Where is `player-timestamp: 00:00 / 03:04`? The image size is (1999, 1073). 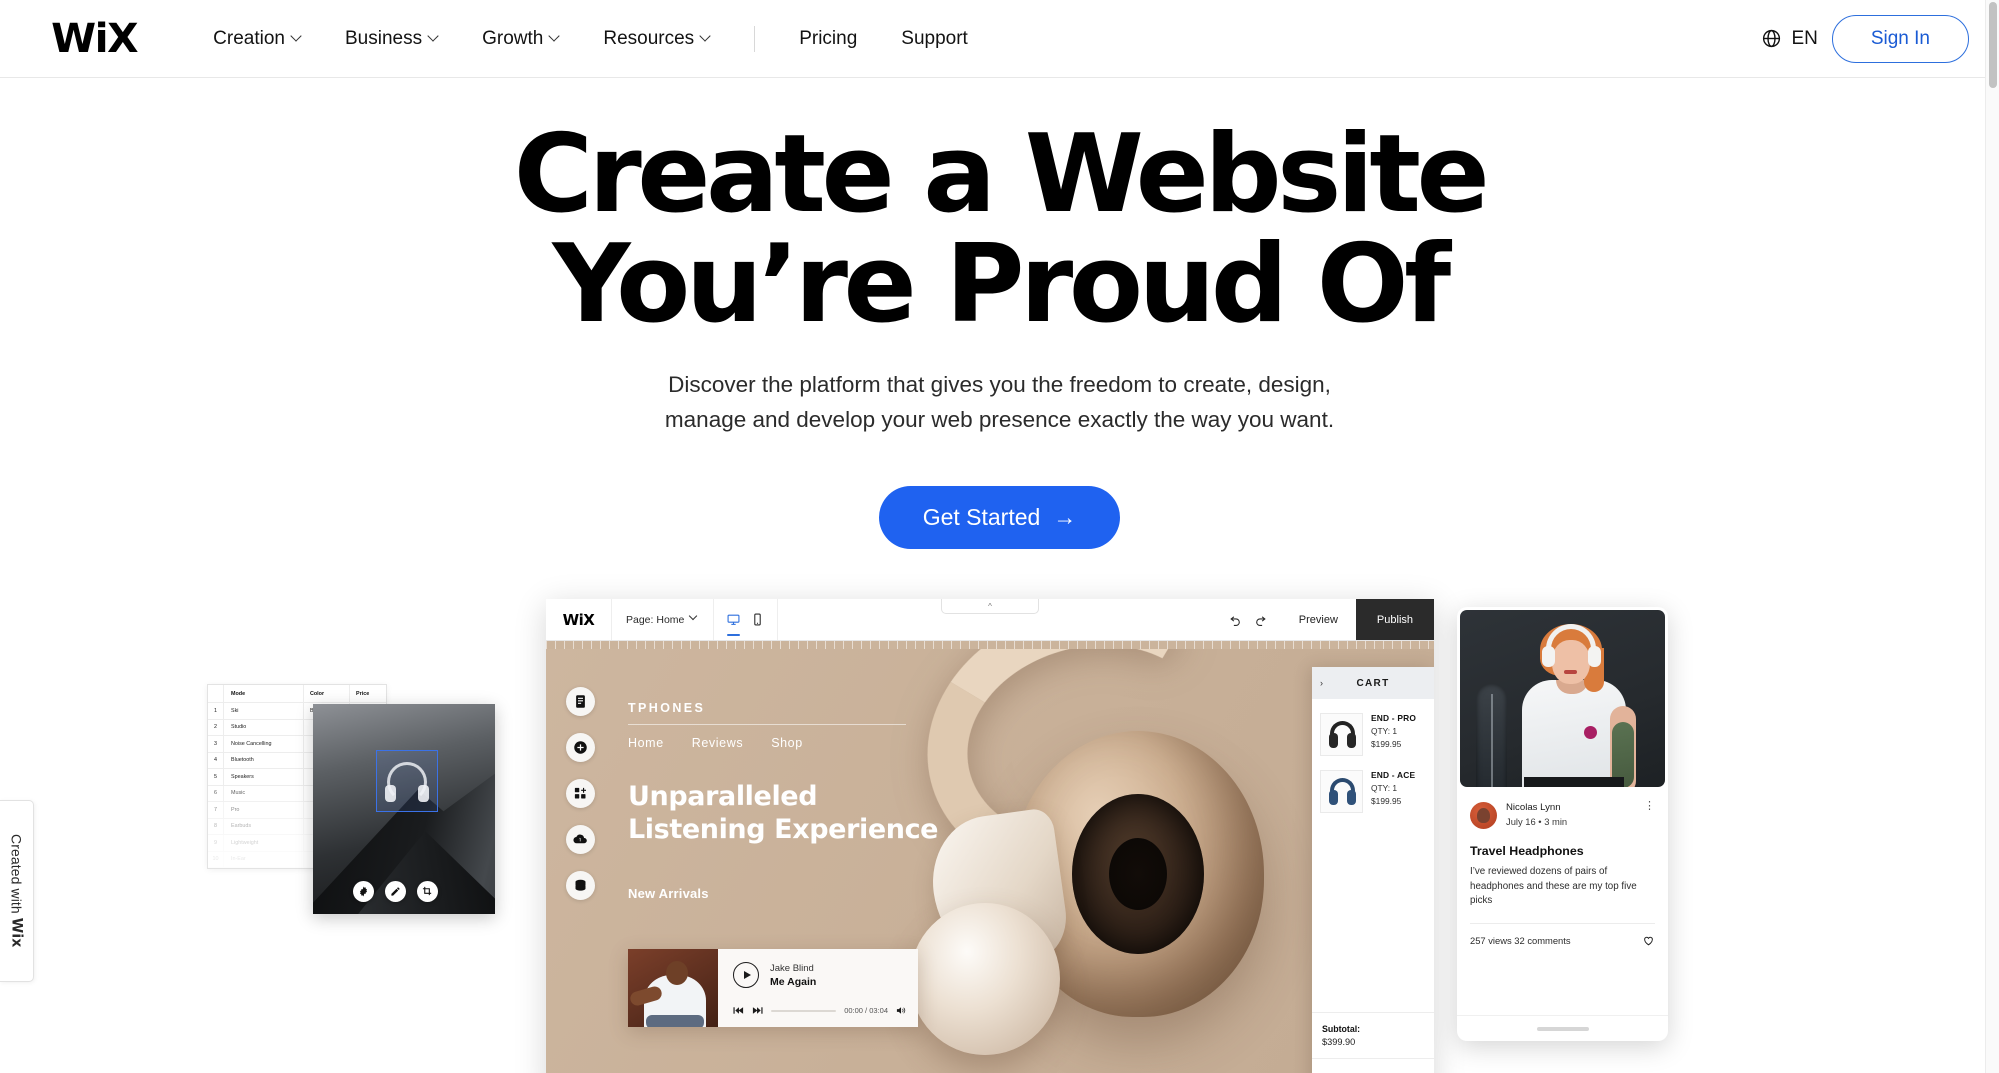
player-timestamp: 00:00 / 03:04 is located at coordinates (866, 1011).